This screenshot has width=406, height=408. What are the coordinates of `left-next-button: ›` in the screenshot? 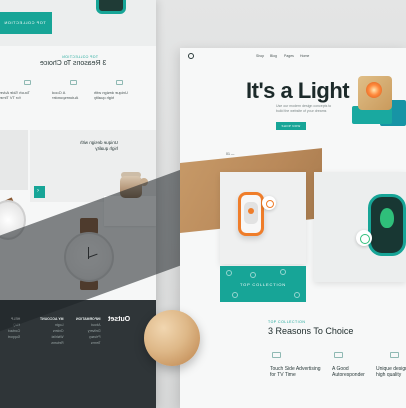 It's located at (39, 192).